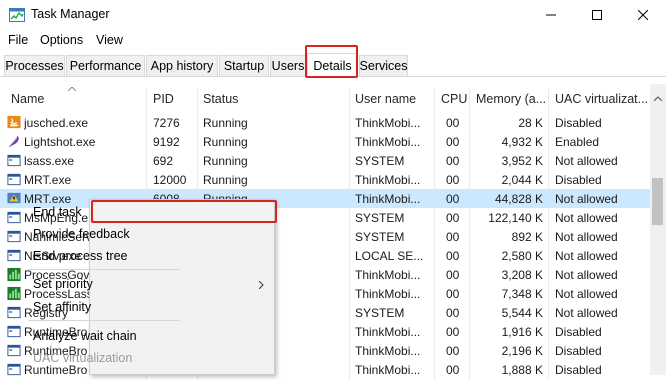 Image resolution: width=666 pixels, height=380 pixels. What do you see at coordinates (34, 65) in the screenshot?
I see `tab-processes: Processes` at bounding box center [34, 65].